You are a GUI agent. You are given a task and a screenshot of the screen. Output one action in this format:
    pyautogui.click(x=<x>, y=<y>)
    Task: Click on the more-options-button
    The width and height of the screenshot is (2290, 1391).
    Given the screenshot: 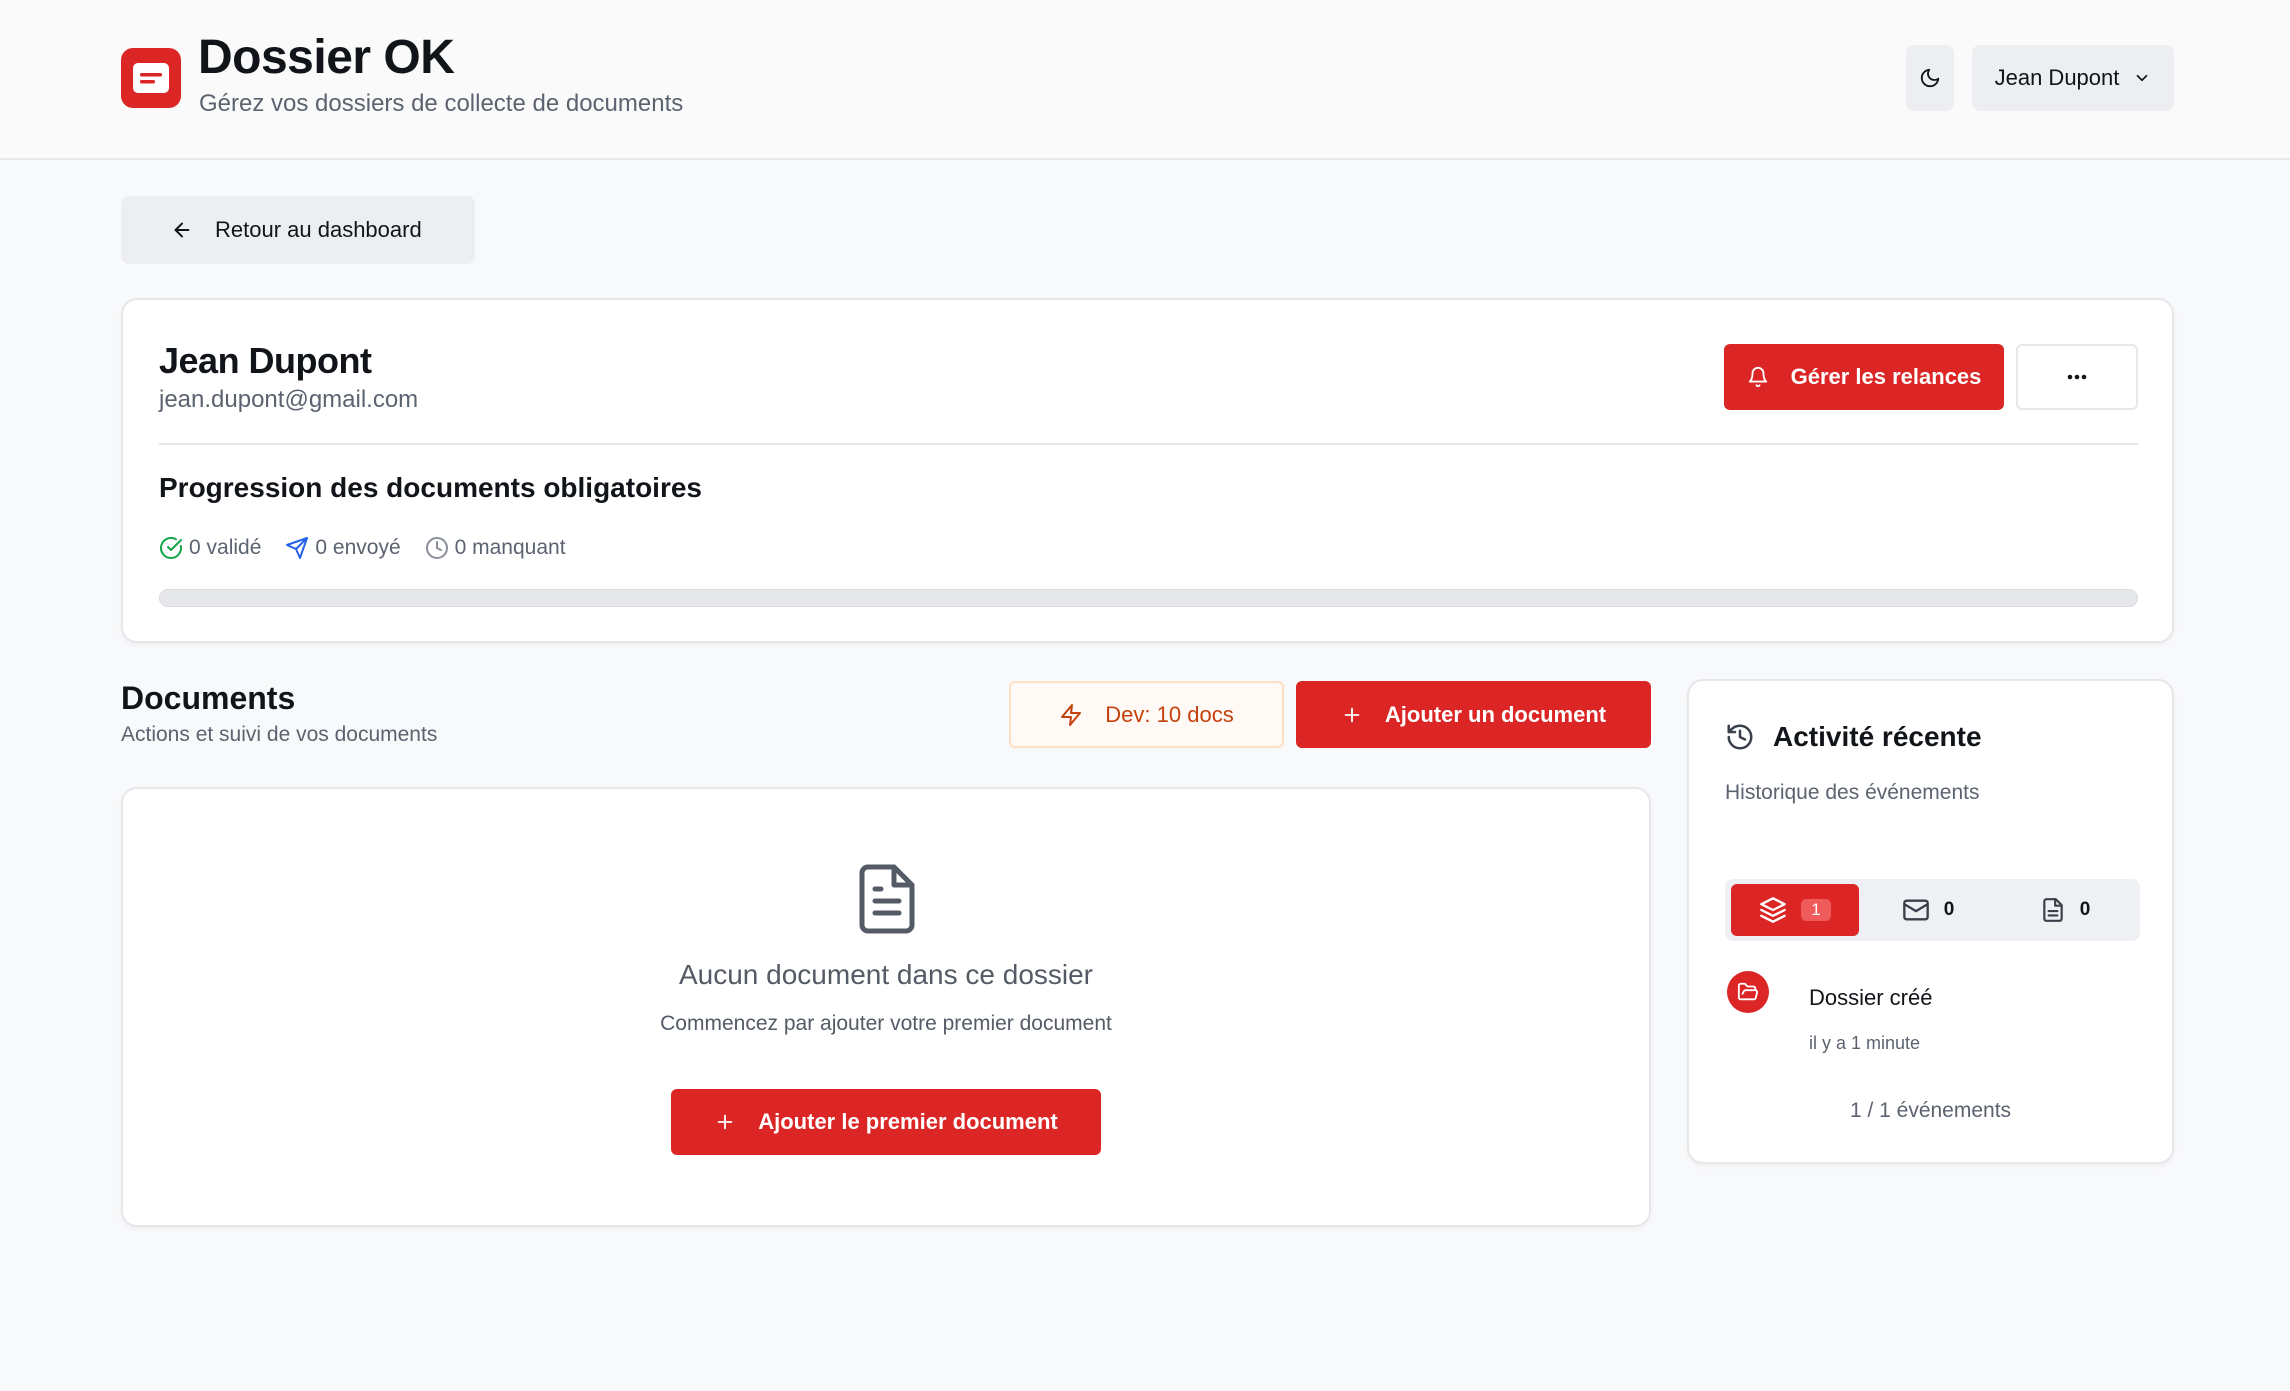 What is the action you would take?
    pyautogui.click(x=2077, y=377)
    